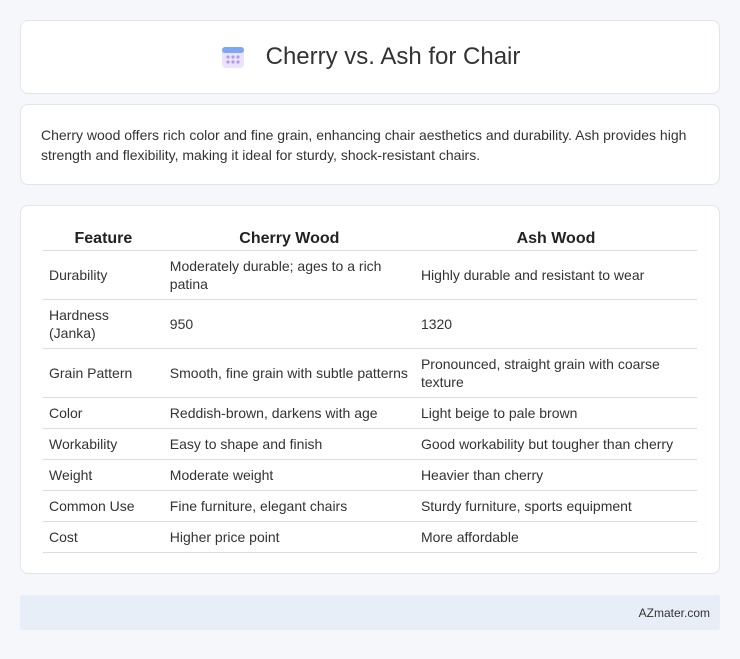  Describe the element at coordinates (289, 475) in the screenshot. I see `cherry-cell: Moderate weight` at that location.